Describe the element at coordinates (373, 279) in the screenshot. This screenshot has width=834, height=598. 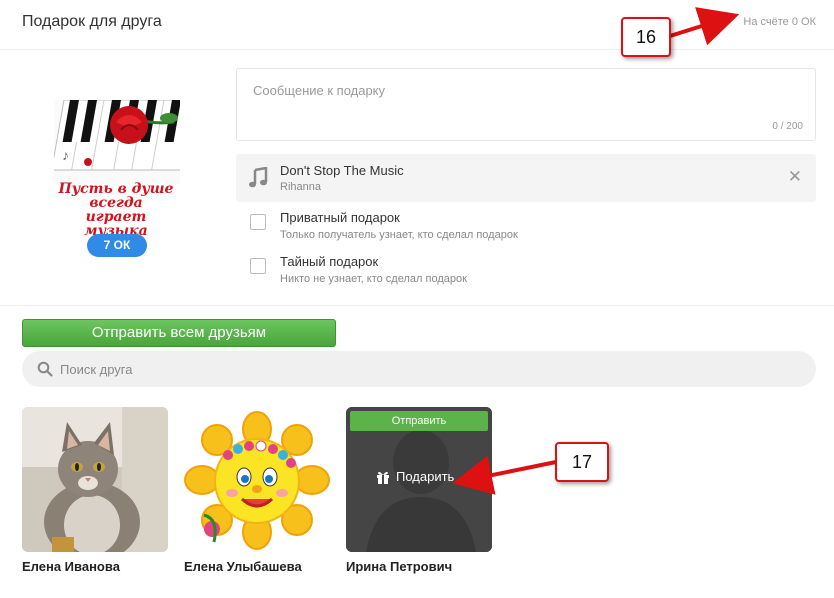
I see `option-description: Никто не узнает, кто сделал подарок` at that location.